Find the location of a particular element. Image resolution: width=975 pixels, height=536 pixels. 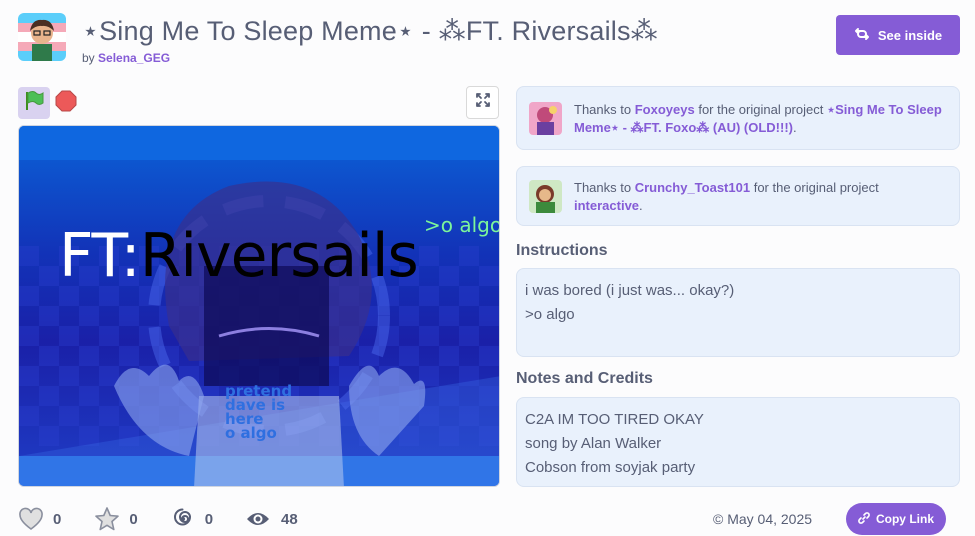

copy-link-button: Copy Link is located at coordinates (896, 519).